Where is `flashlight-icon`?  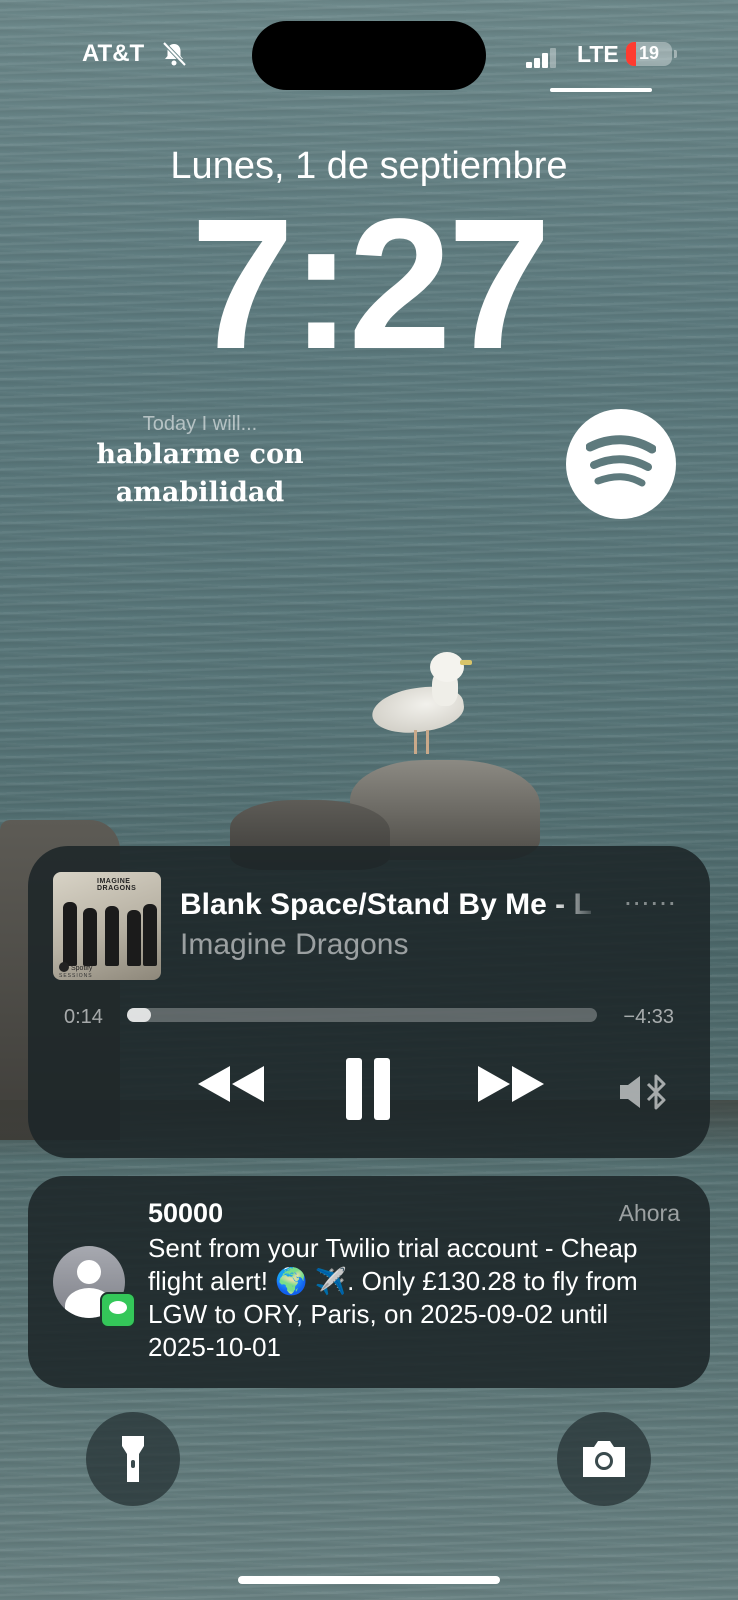
flashlight-icon is located at coordinates (133, 1459).